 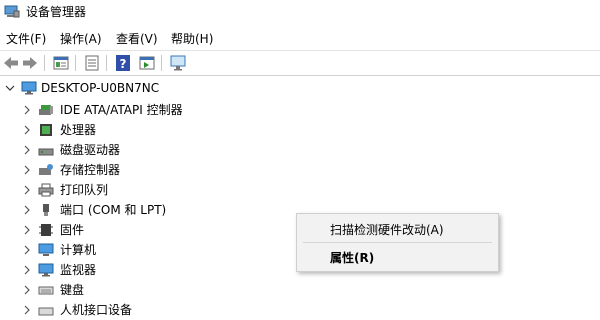 What do you see at coordinates (26, 38) in the screenshot?
I see `menu-file: 文件(F)` at bounding box center [26, 38].